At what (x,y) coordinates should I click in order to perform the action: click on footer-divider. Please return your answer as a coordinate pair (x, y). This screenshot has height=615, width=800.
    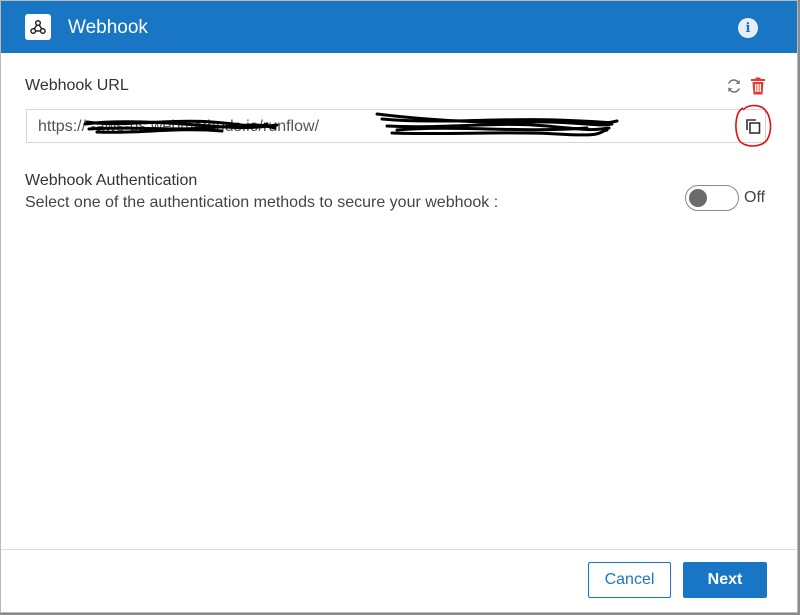
    Looking at the image, I should click on (399, 549).